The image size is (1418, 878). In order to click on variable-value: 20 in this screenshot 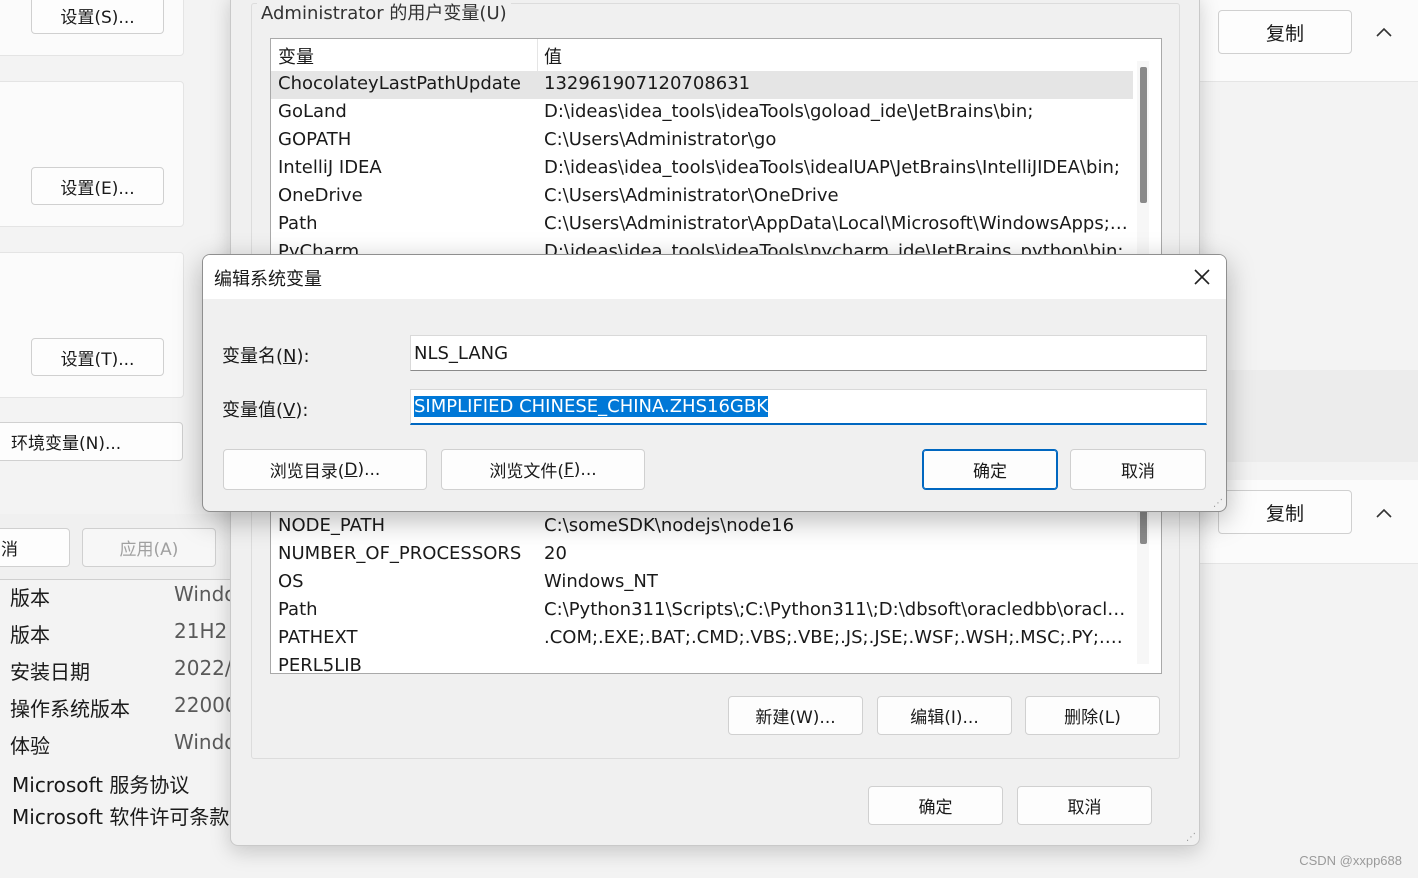, I will do `click(555, 553)`.